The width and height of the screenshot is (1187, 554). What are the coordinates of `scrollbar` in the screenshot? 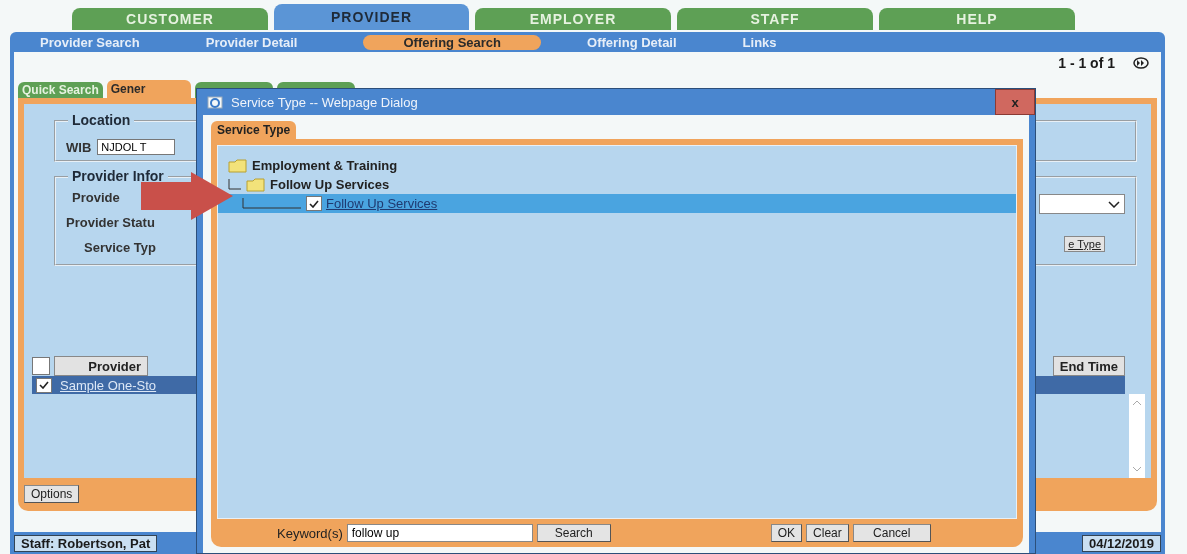 It's located at (1137, 436).